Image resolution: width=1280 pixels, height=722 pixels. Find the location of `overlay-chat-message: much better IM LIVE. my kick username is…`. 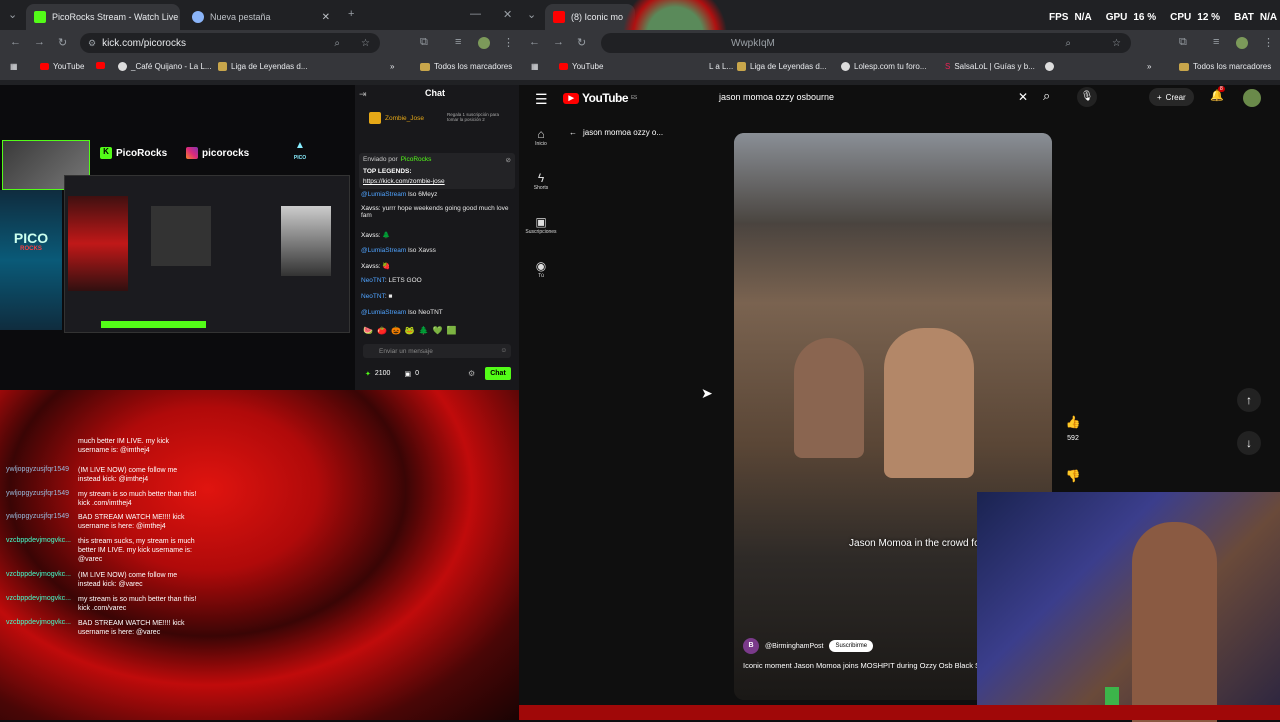

overlay-chat-message: much better IM LIVE. my kick username is… is located at coordinates (106, 446).